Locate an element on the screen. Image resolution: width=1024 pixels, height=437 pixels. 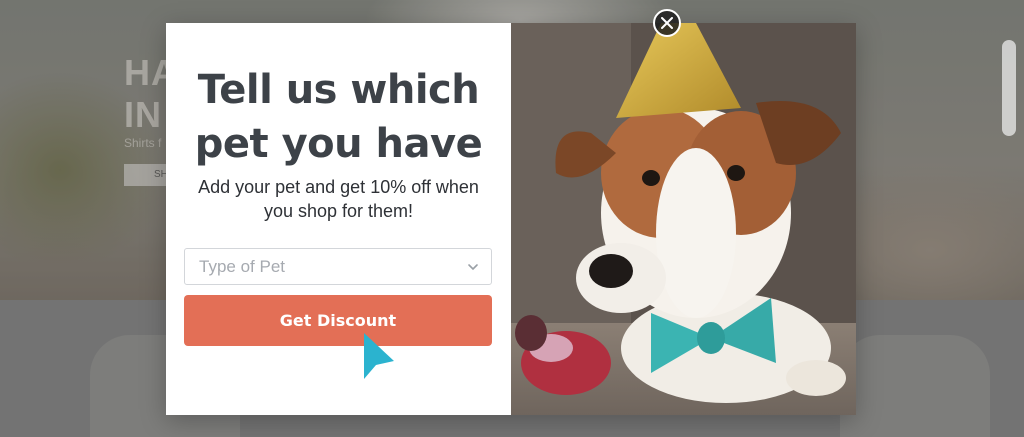
pet-type-placeholder: Type of Pet is located at coordinates (242, 266).